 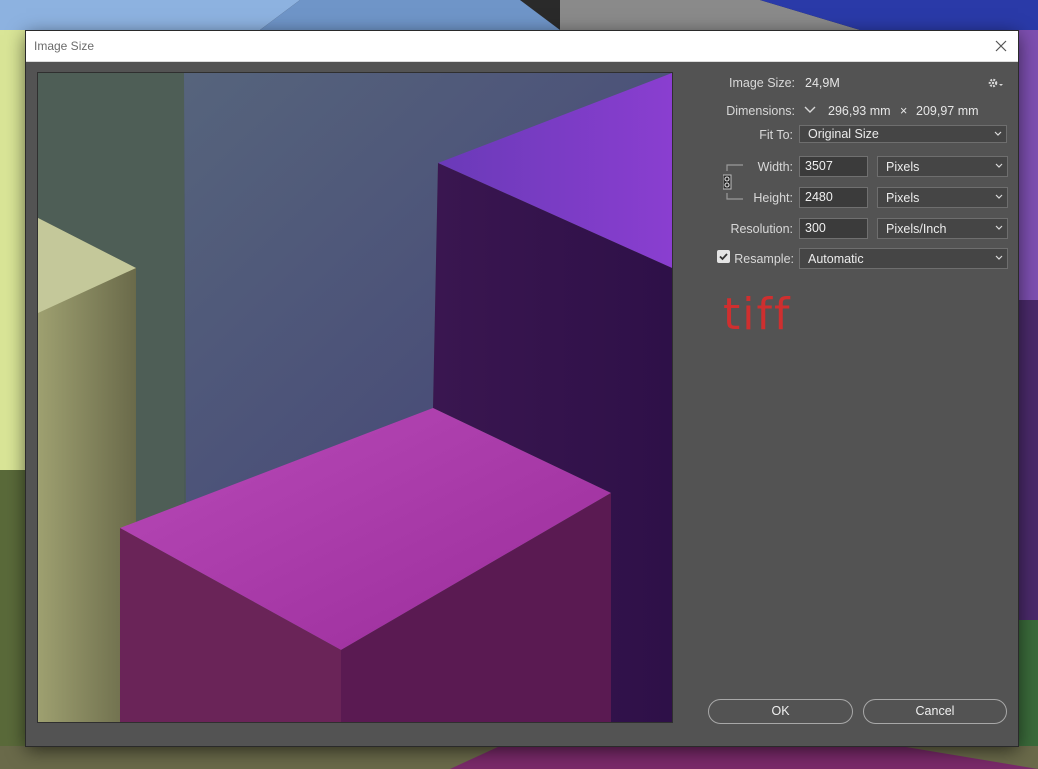 I want to click on tiff-annotation: tiff, so click(x=757, y=314).